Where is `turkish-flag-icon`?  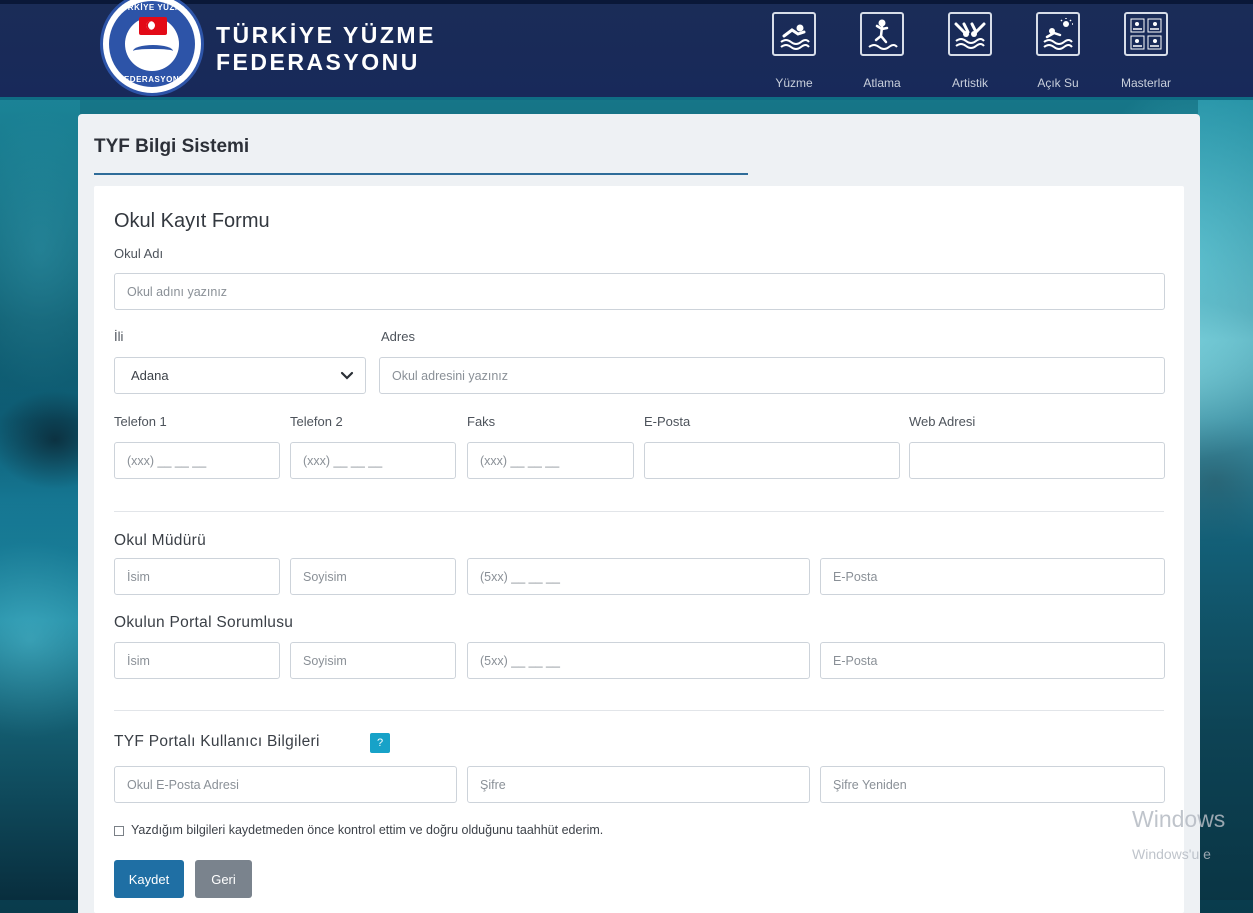 turkish-flag-icon is located at coordinates (153, 26).